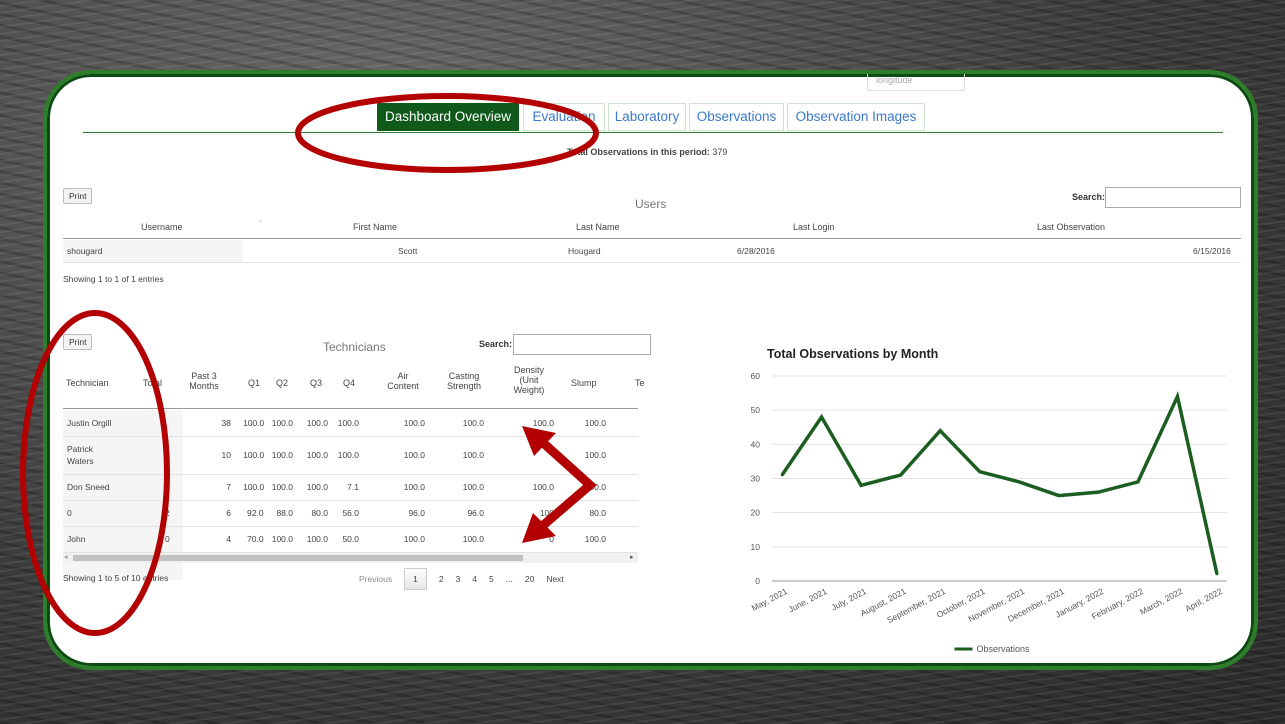 This screenshot has height=724, width=1285. What do you see at coordinates (496, 344) in the screenshot?
I see `technicians-search-label: Search:` at bounding box center [496, 344].